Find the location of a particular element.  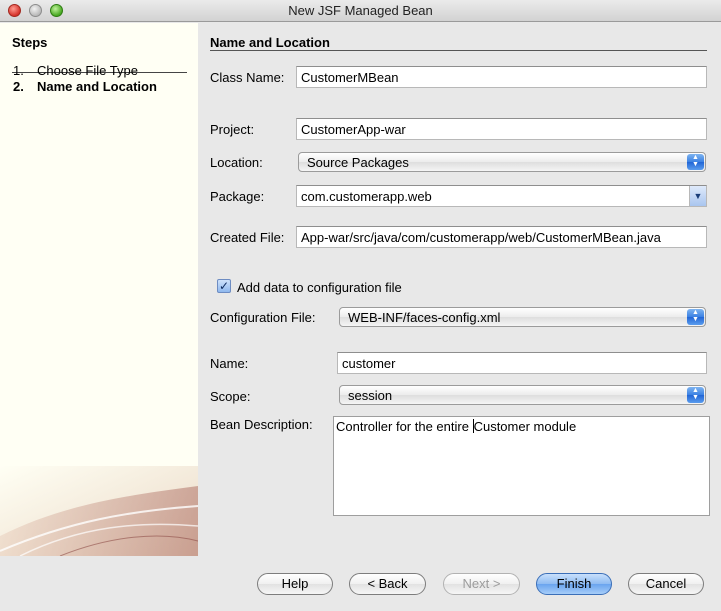

location-select: Source Packages ▲ ▼ is located at coordinates (502, 162).